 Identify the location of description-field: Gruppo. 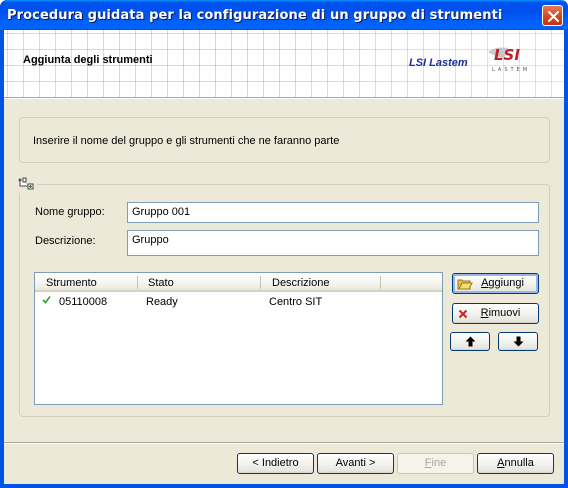
(333, 243).